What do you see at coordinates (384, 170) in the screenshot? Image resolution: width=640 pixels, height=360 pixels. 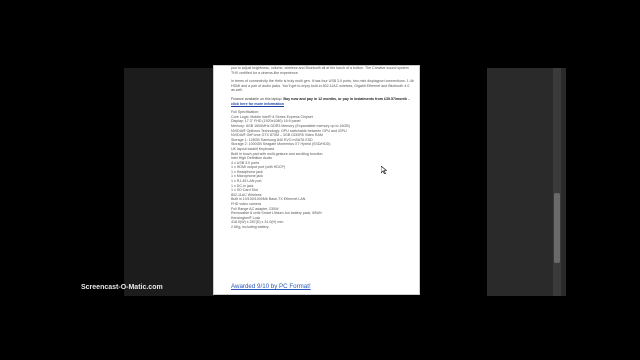 I see `mouse-cursor-icon` at bounding box center [384, 170].